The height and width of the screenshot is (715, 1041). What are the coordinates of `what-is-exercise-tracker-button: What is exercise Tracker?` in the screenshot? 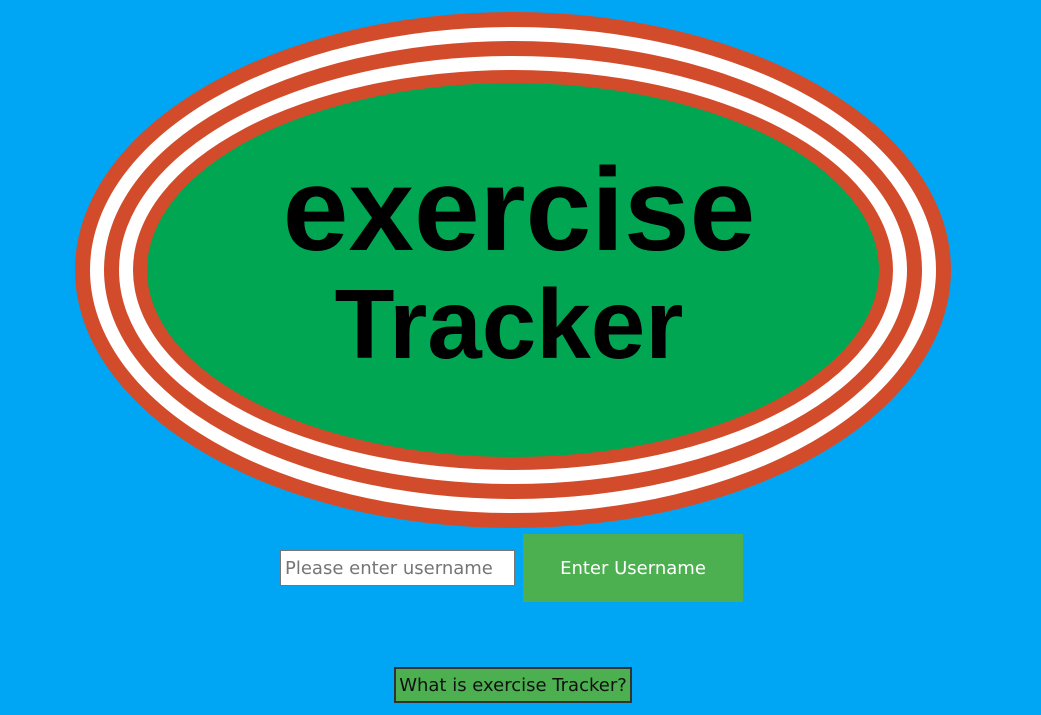 It's located at (513, 685).